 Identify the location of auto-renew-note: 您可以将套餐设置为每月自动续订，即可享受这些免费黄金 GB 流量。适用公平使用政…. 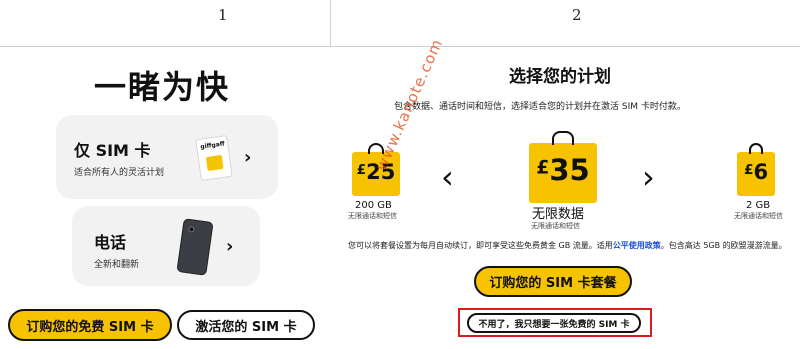
(567, 245).